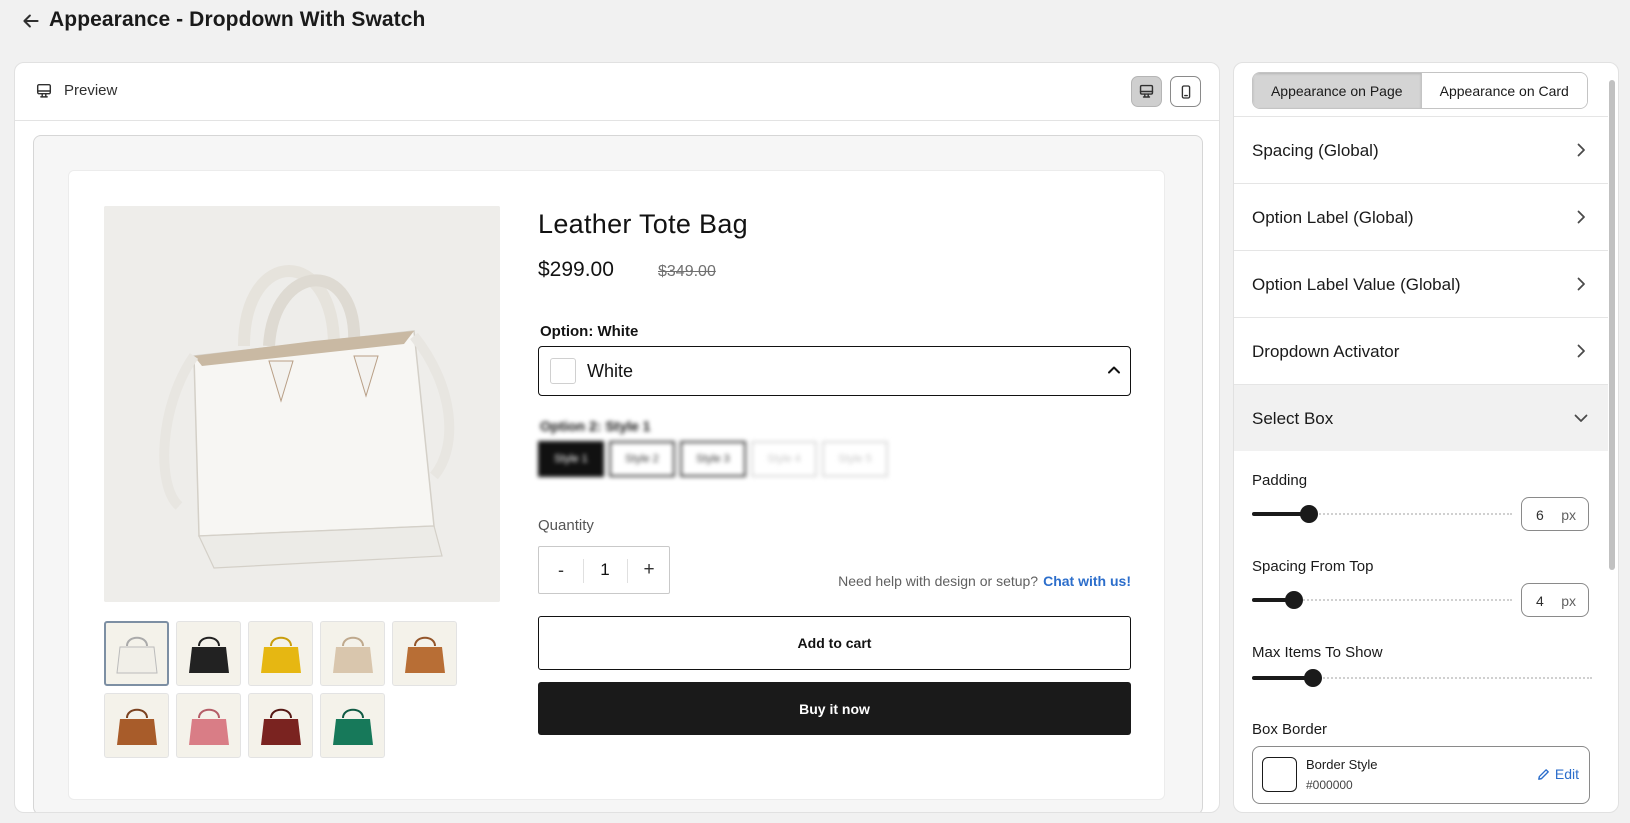 Image resolution: width=1630 pixels, height=823 pixels. I want to click on color-swatch, so click(563, 371).